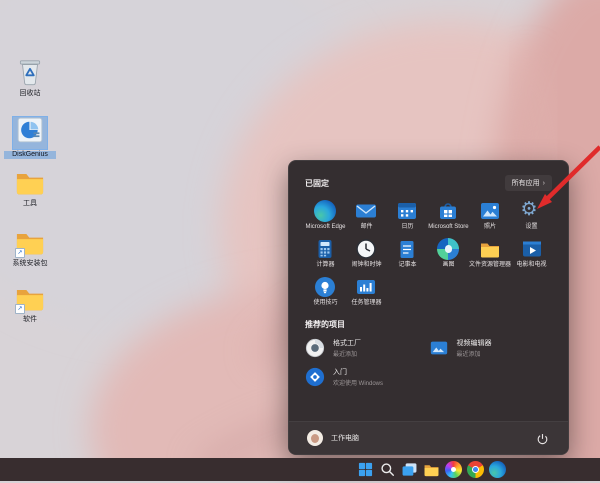 The width and height of the screenshot is (600, 483). Describe the element at coordinates (300, 469) in the screenshot. I see `taskbar` at that location.